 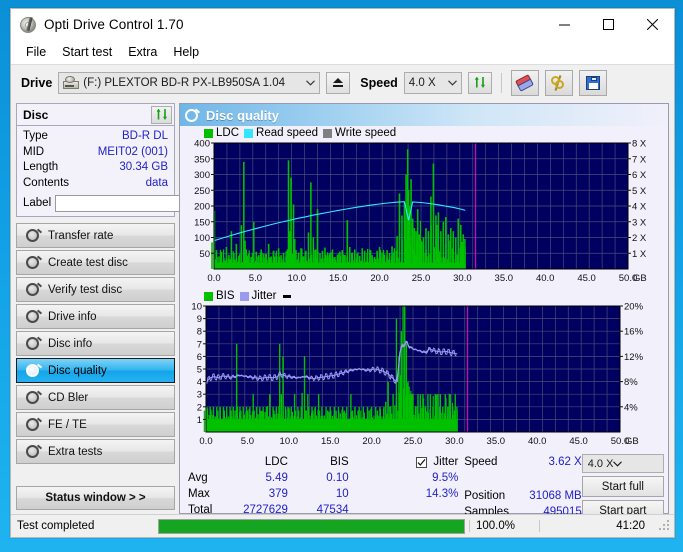 What do you see at coordinates (330, 441) in the screenshot?
I see `svg-text: 15.0` at bounding box center [330, 441].